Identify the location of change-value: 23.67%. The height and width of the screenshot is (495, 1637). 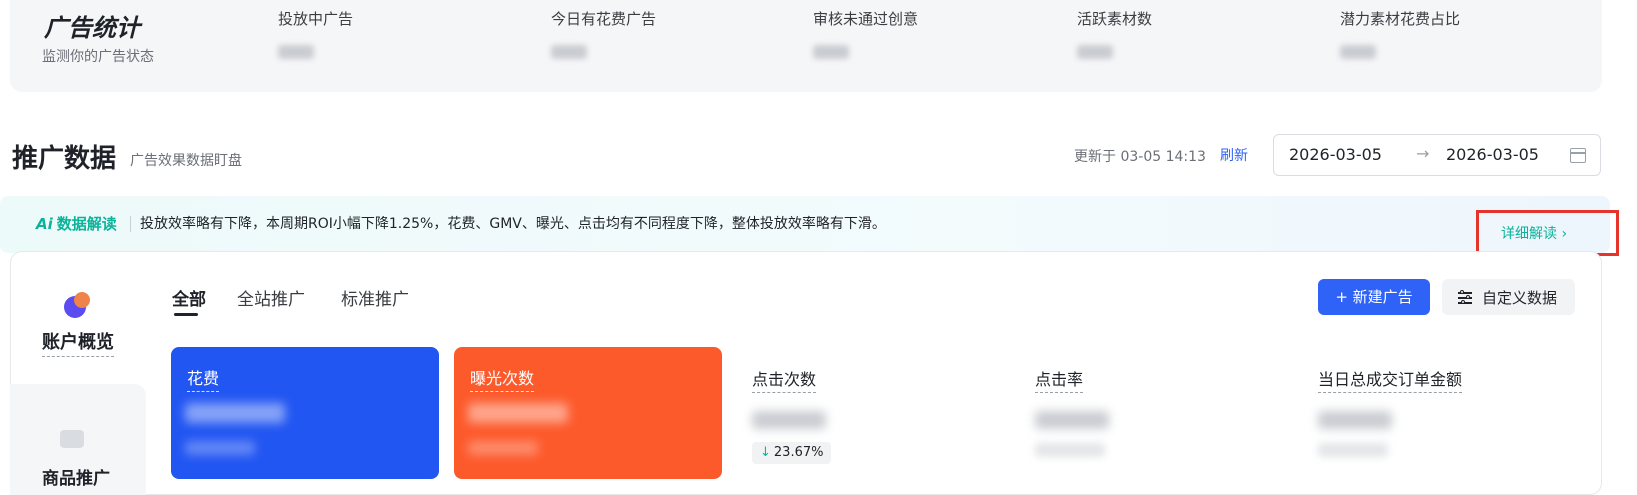
(798, 452).